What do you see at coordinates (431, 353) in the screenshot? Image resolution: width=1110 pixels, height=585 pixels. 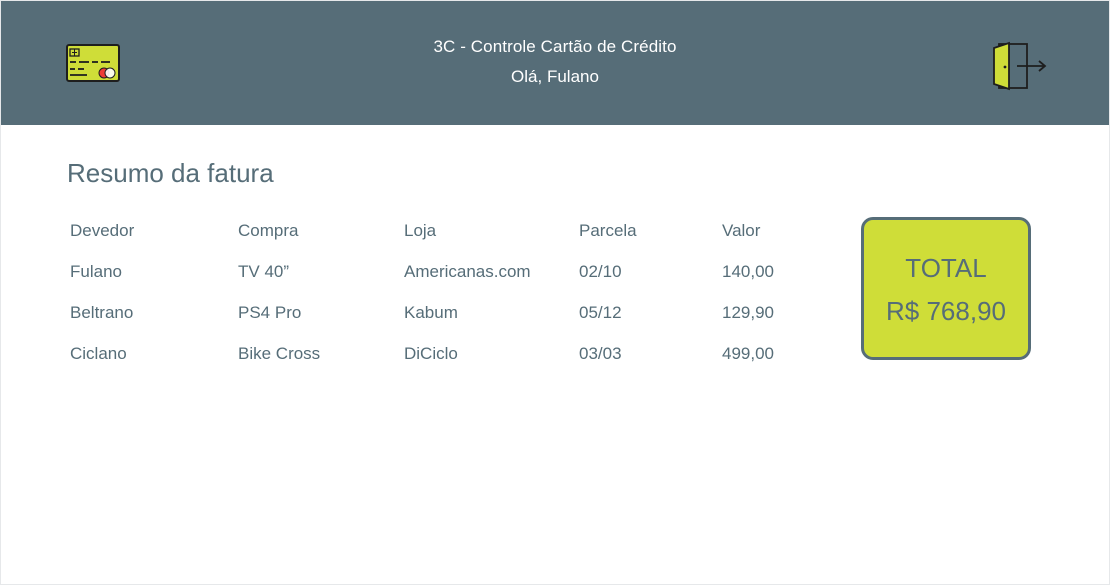 I see `cell-loja: DiCiclo` at bounding box center [431, 353].